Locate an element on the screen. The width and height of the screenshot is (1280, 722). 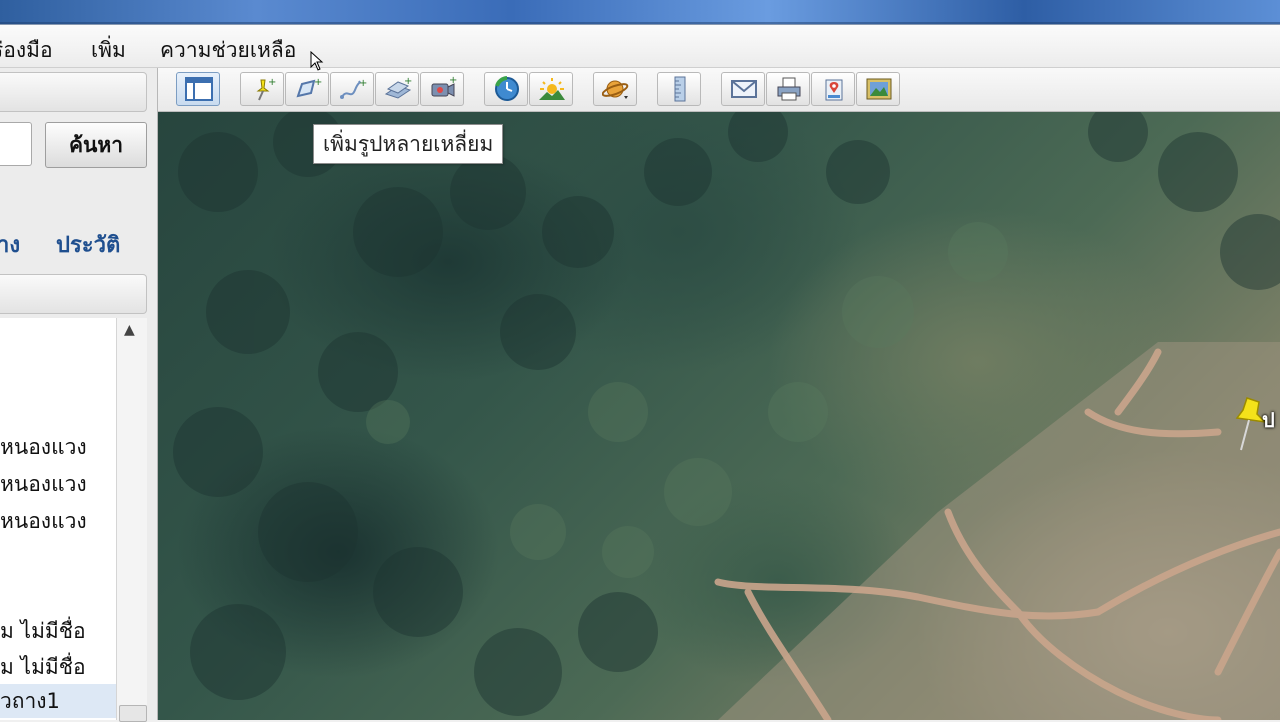
email-button is located at coordinates (743, 89).